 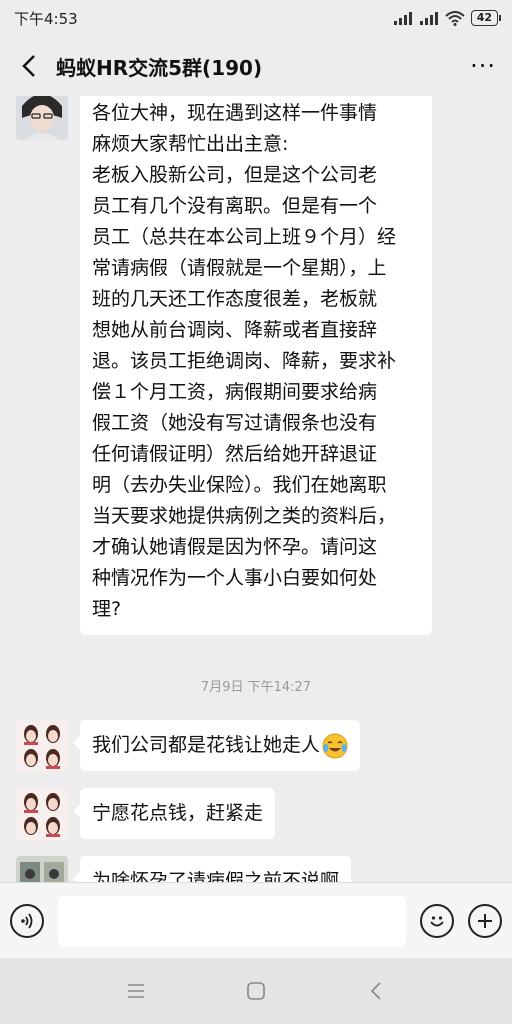 I want to click on chevron-left-icon, so click(x=28, y=66).